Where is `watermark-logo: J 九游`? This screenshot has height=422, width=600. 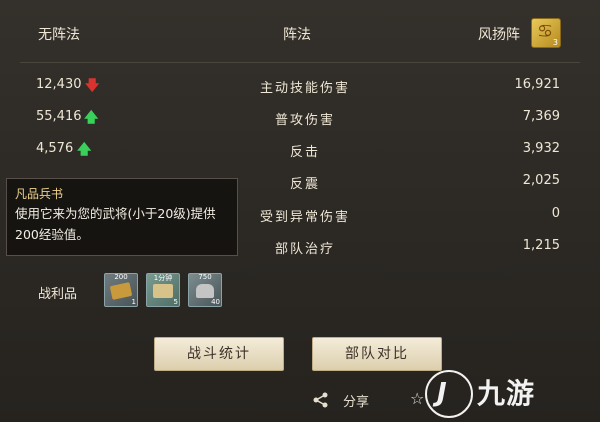
watermark-logo: J 九游 is located at coordinates (512, 392).